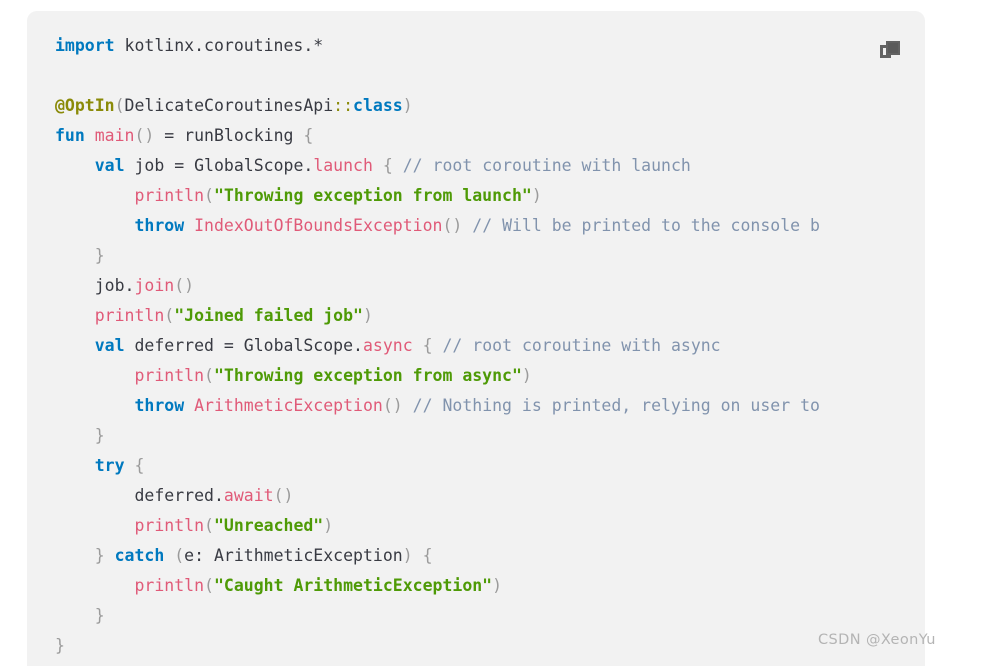 The height and width of the screenshot is (666, 981). I want to click on code-token: // root coroutine with launch, so click(546, 165).